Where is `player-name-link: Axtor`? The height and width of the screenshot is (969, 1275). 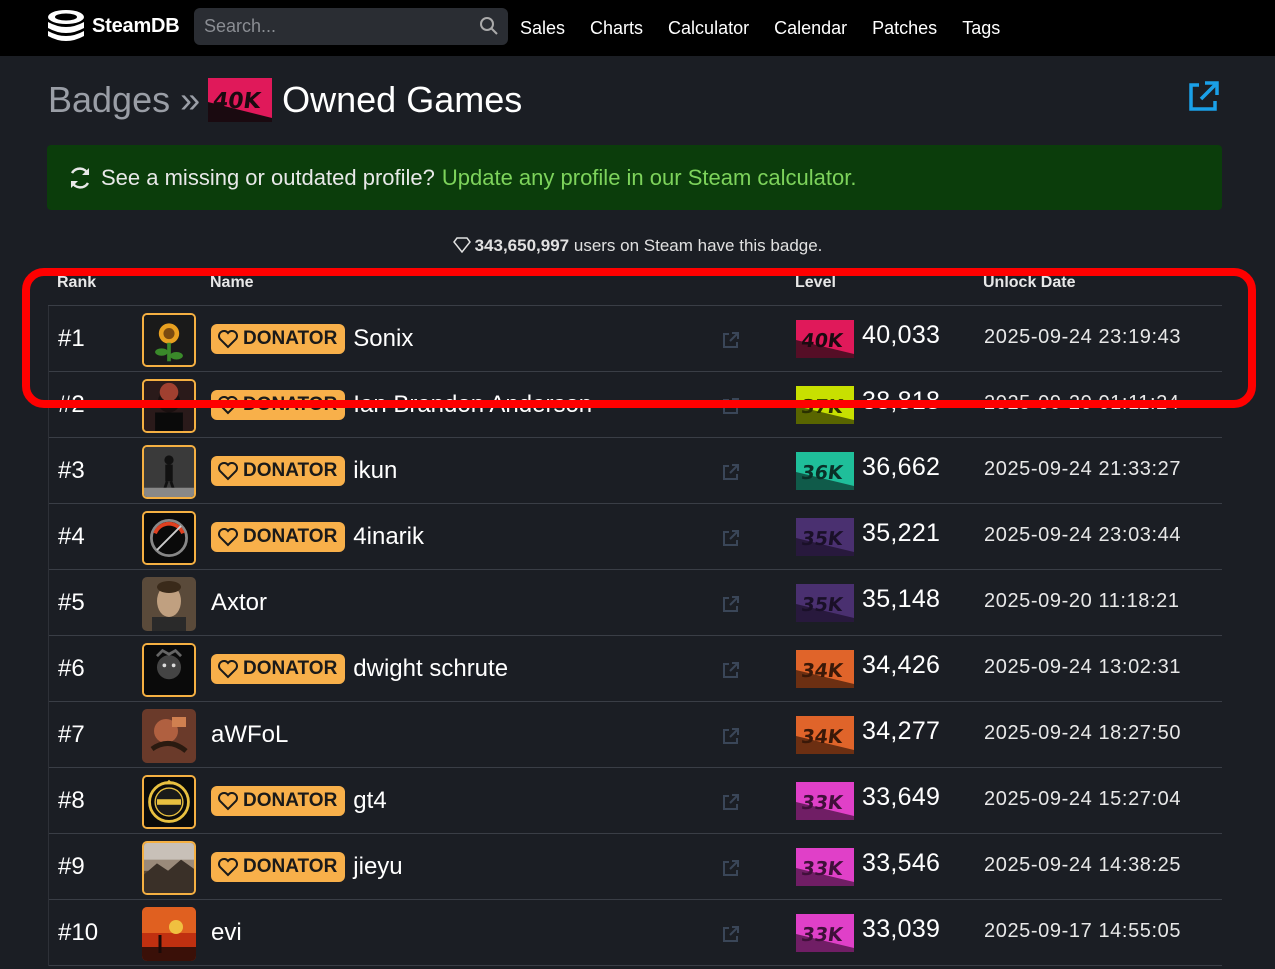
player-name-link: Axtor is located at coordinates (239, 603).